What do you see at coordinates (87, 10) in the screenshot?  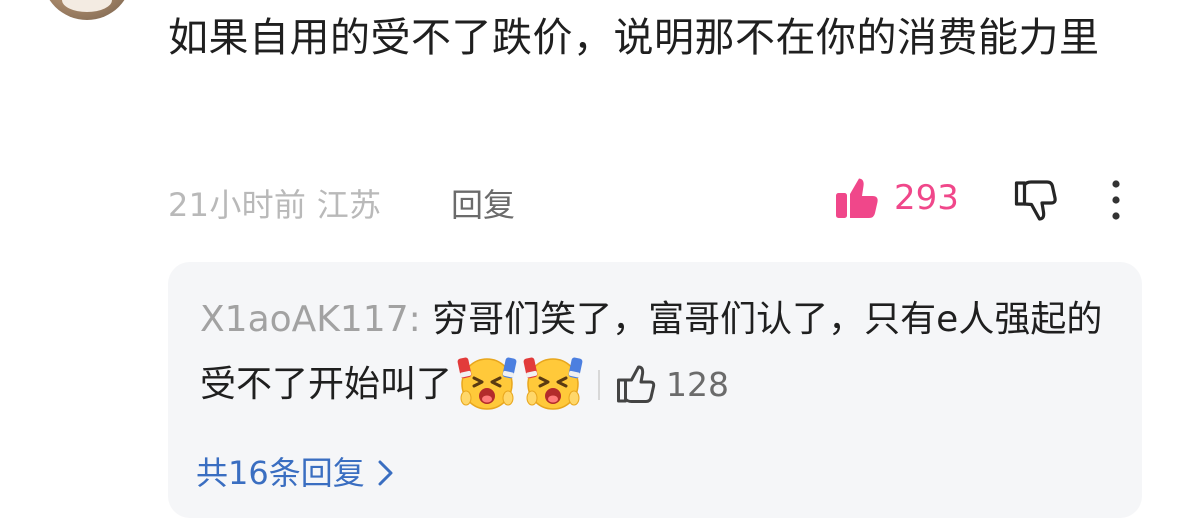 I see `avatar` at bounding box center [87, 10].